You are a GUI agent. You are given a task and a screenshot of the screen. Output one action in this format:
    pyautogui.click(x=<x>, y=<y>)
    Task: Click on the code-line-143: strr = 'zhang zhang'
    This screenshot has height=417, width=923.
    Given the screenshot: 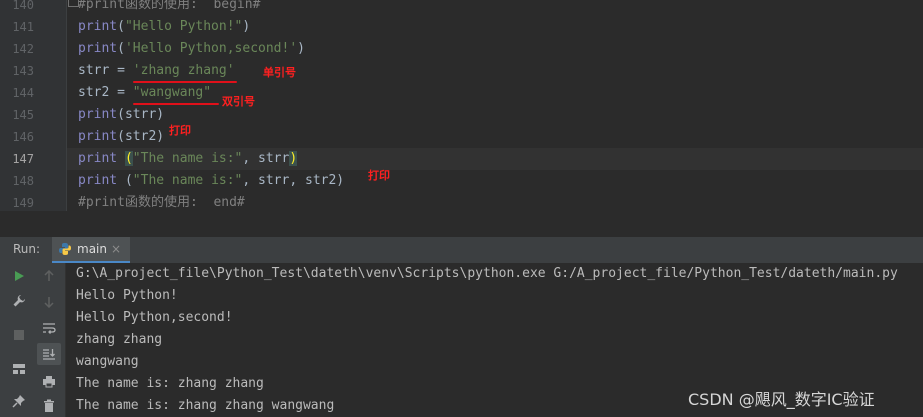 What is the action you would take?
    pyautogui.click(x=156, y=71)
    